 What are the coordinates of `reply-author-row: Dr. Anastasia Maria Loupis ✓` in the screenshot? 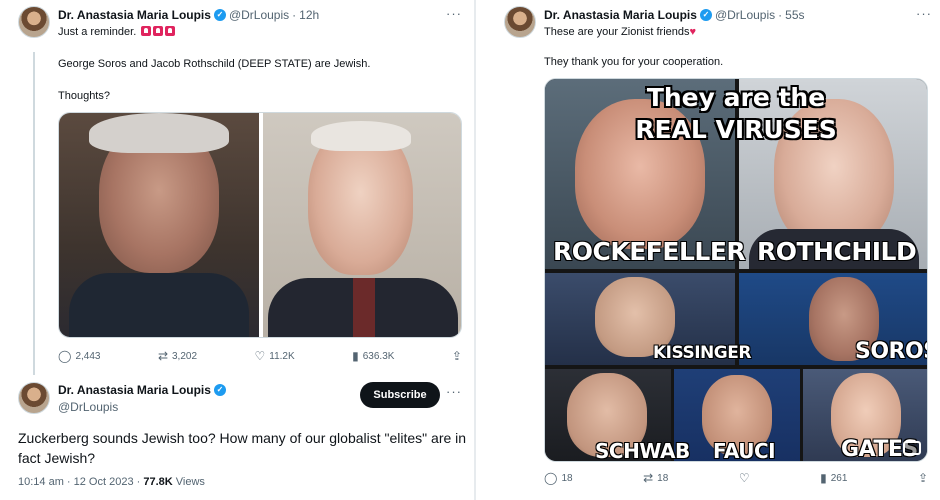 It's located at (143, 390).